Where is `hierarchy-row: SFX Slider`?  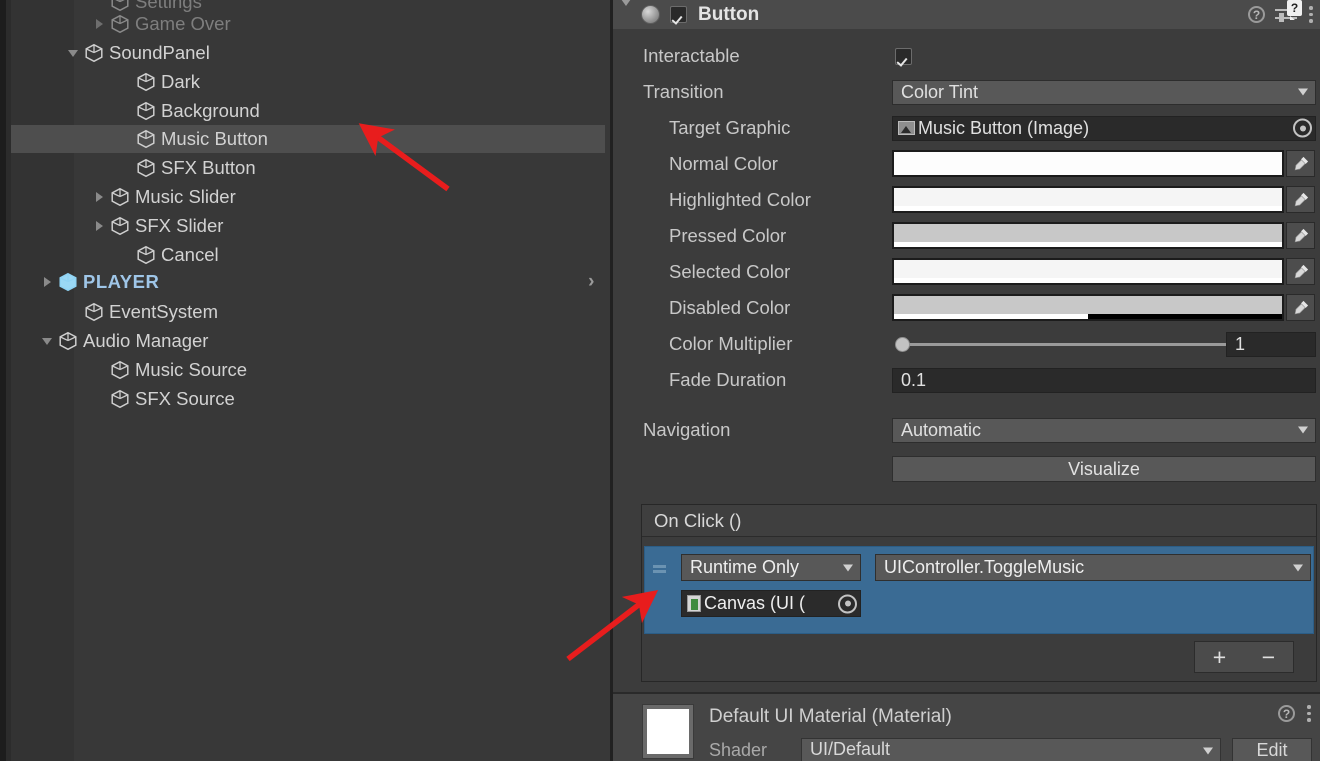 hierarchy-row: SFX Slider is located at coordinates (308, 226).